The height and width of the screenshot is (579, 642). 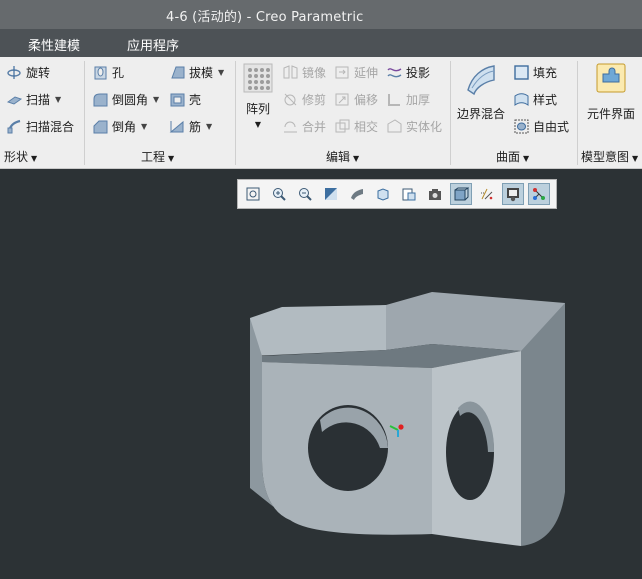 I want to click on group-label-edit: 编辑 ▼, so click(x=342, y=156).